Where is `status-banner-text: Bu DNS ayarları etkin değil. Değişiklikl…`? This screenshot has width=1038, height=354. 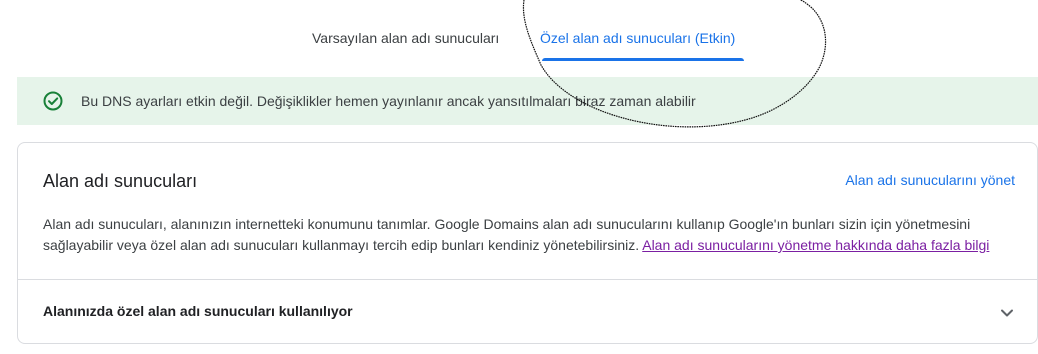 status-banner-text: Bu DNS ayarları etkin değil. Değişiklikl… is located at coordinates (388, 101).